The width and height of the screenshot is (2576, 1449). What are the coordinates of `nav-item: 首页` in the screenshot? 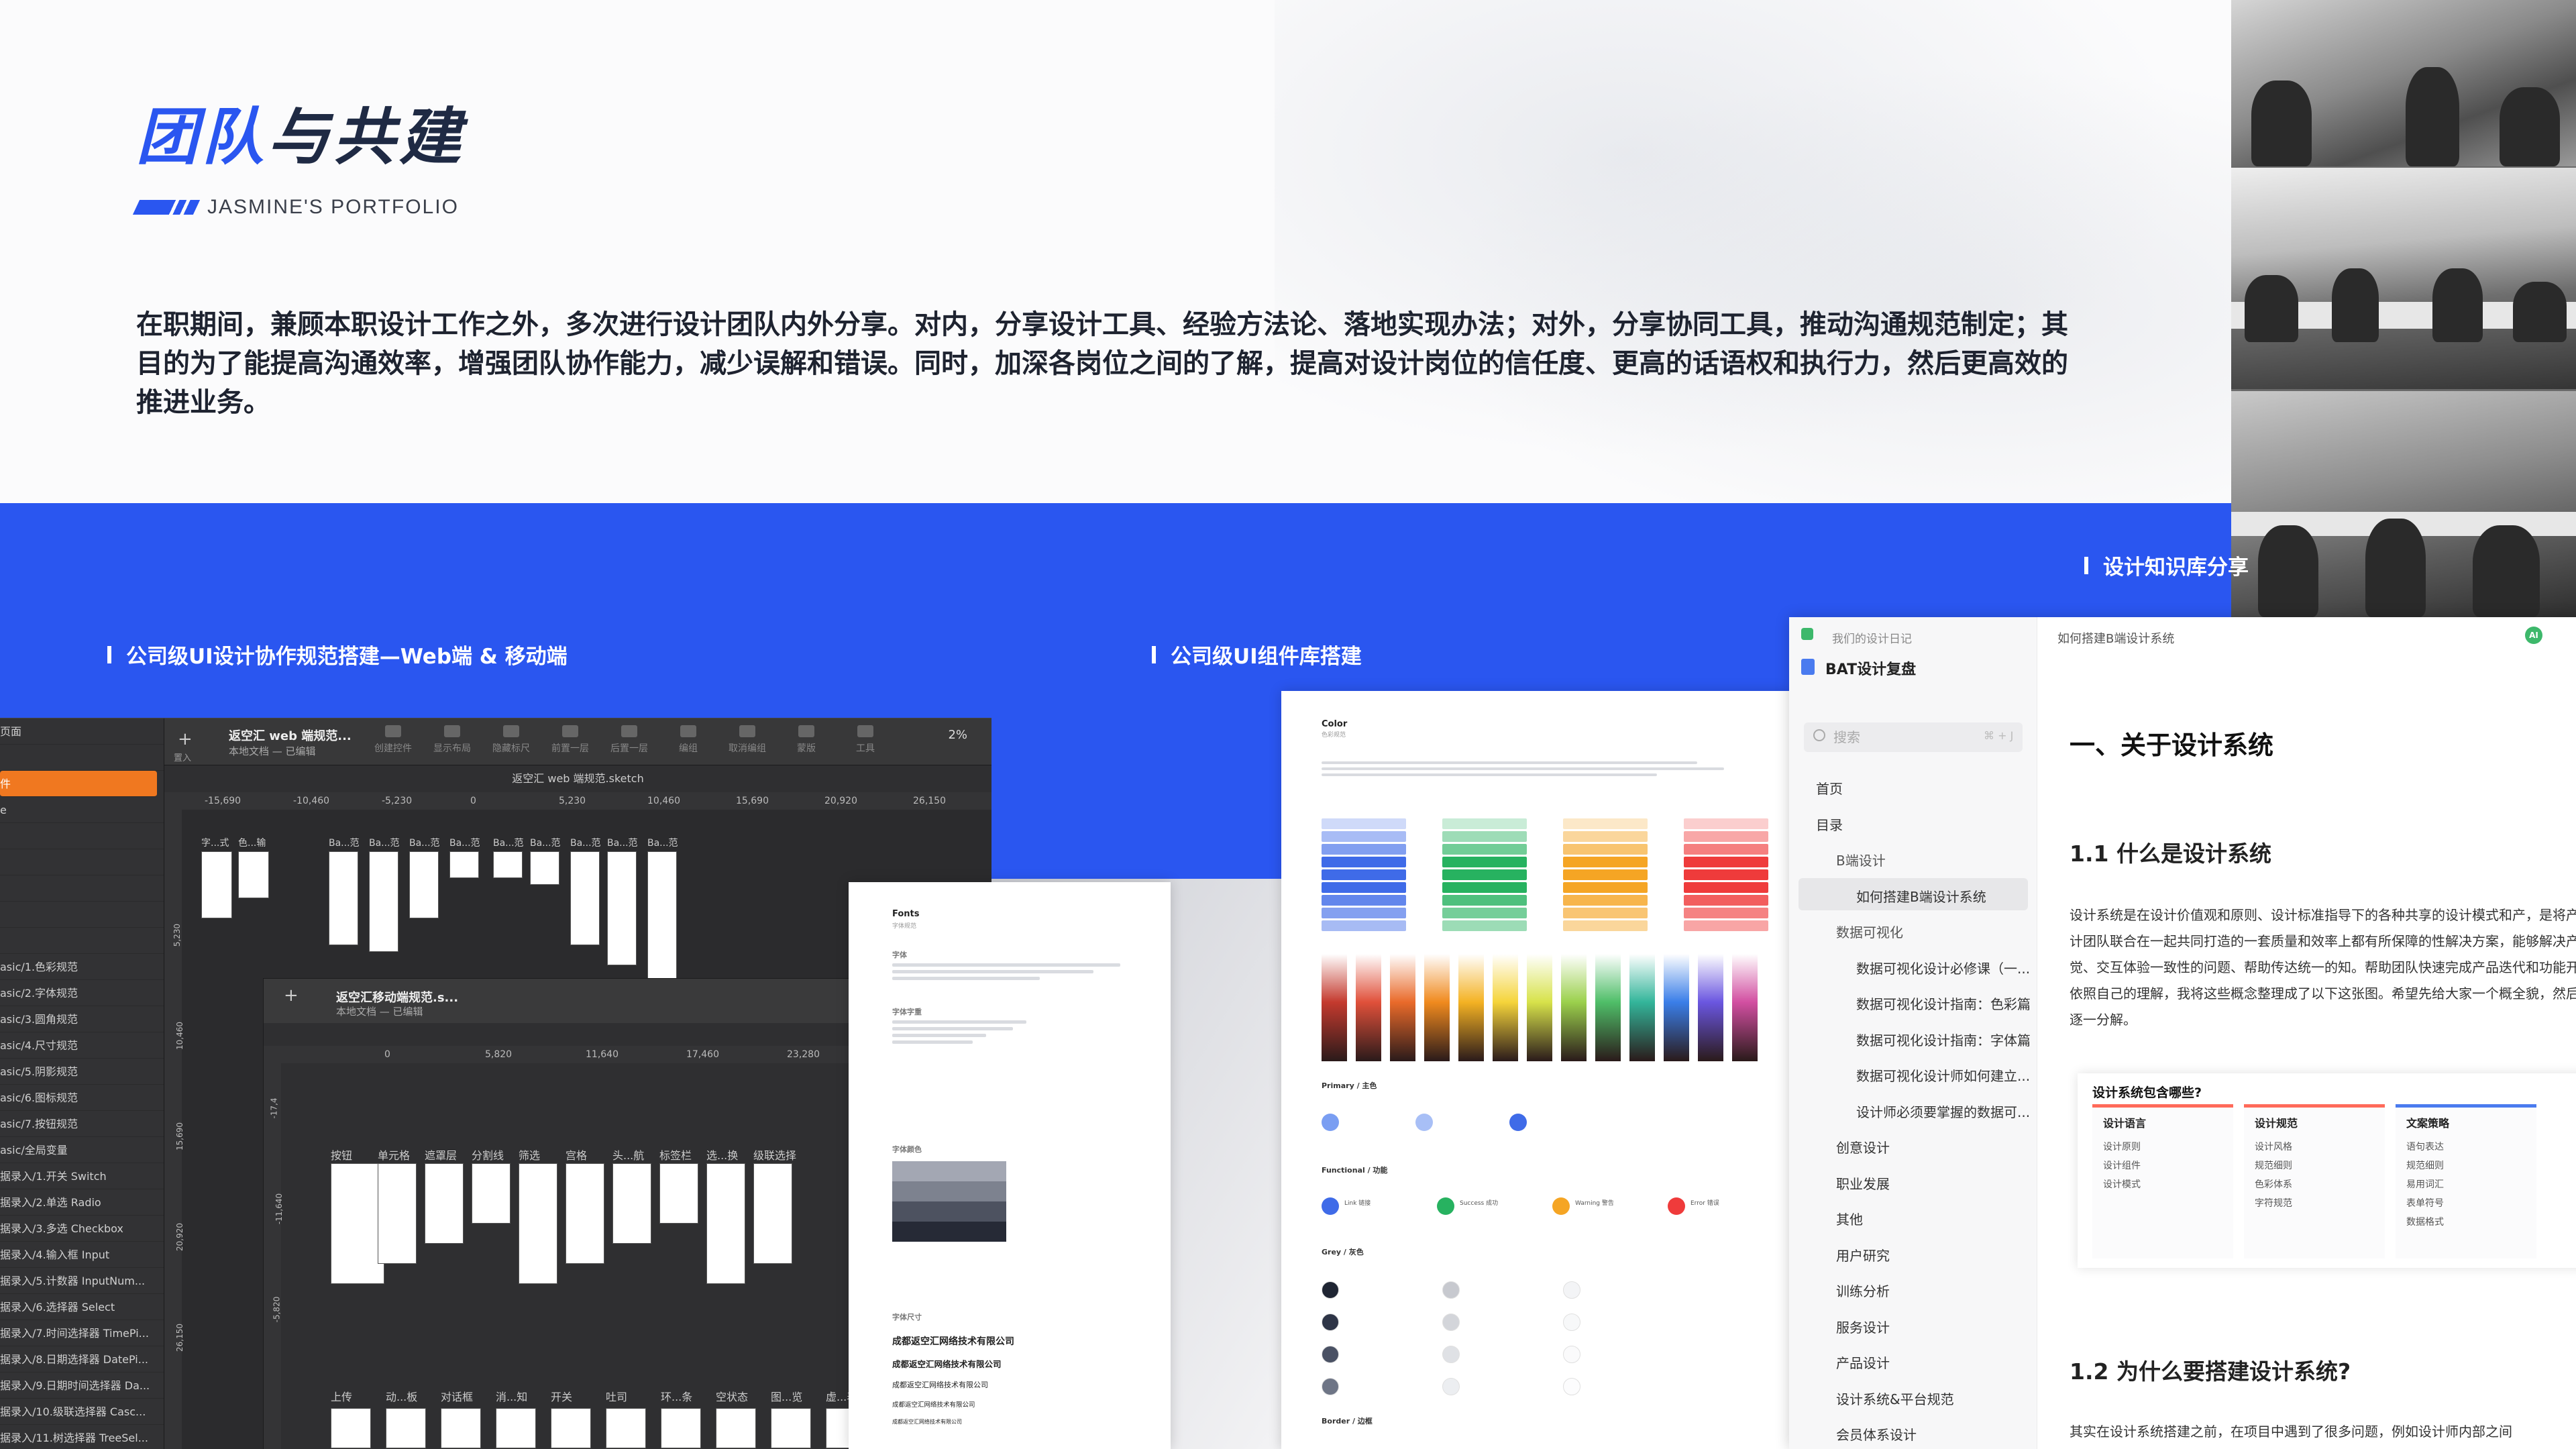 It's located at (1829, 788).